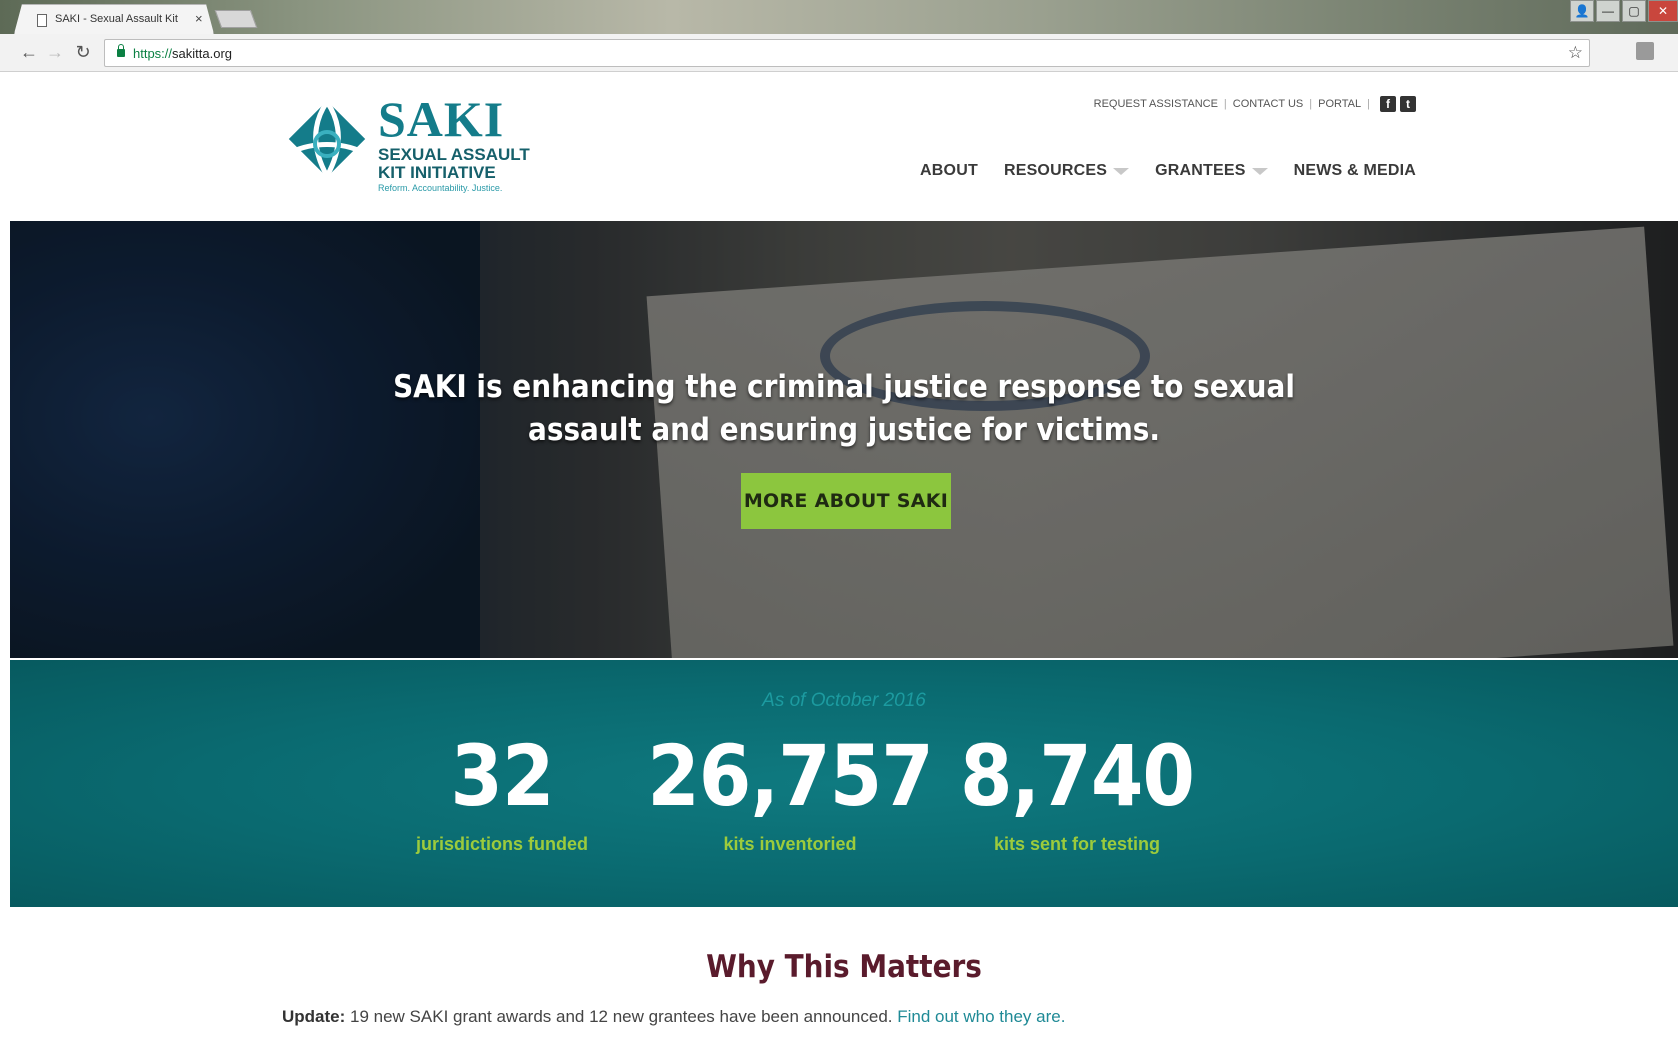 This screenshot has width=1678, height=1054. What do you see at coordinates (1268, 104) in the screenshot?
I see `contact-us-link: CONTACT US` at bounding box center [1268, 104].